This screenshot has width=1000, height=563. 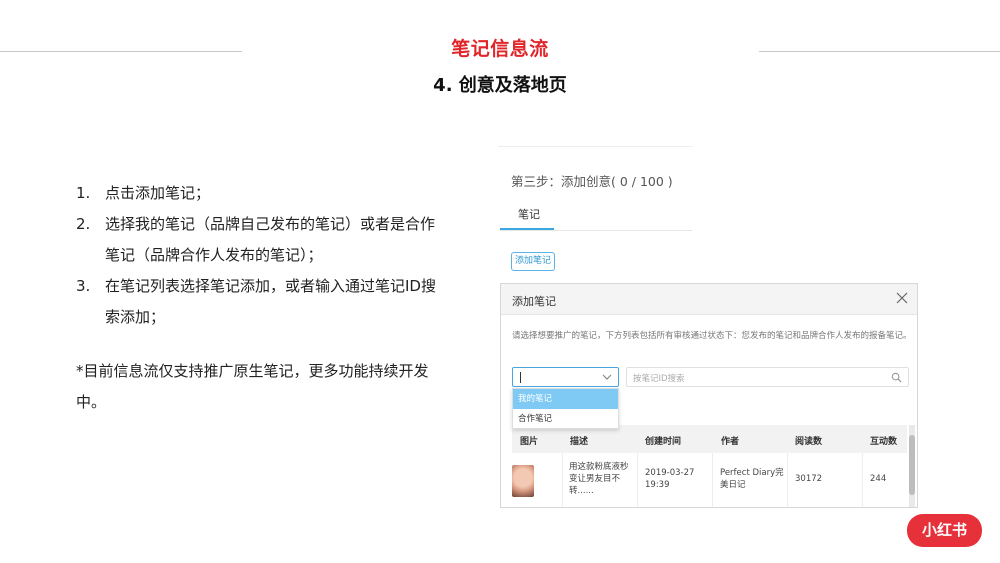 I want to click on search-icon, so click(x=896, y=377).